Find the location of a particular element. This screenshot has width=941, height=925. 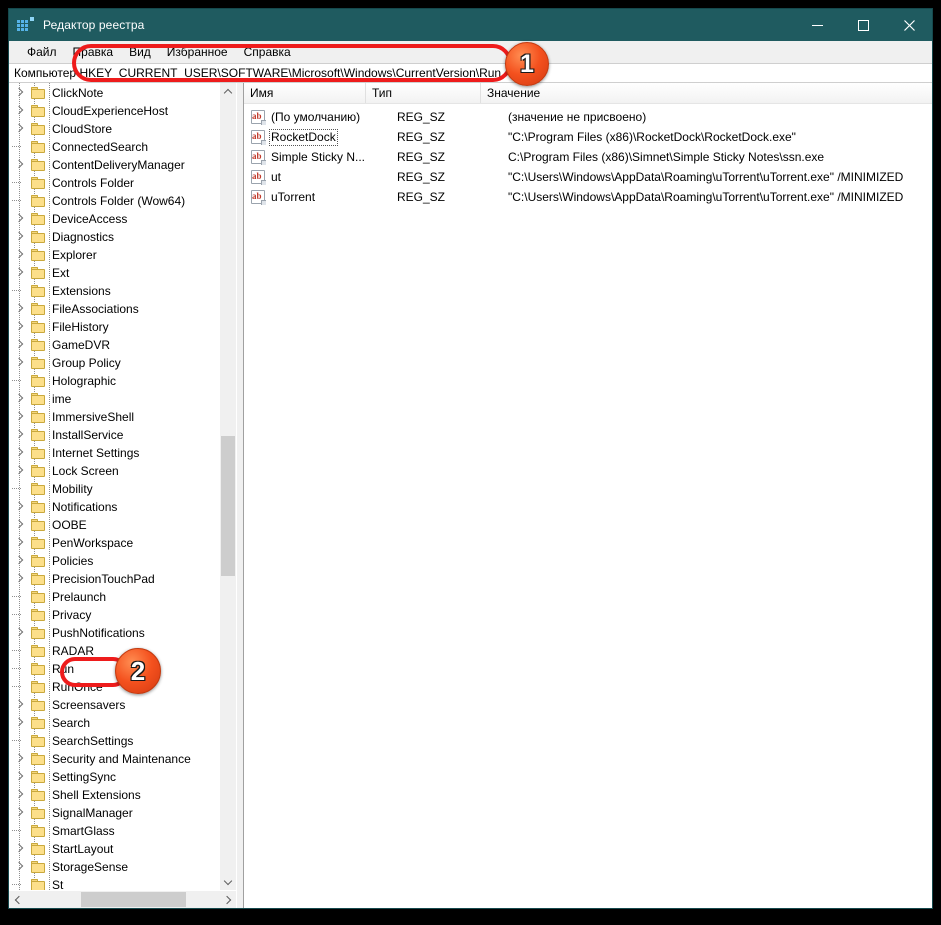

minimize-button is located at coordinates (817, 25).